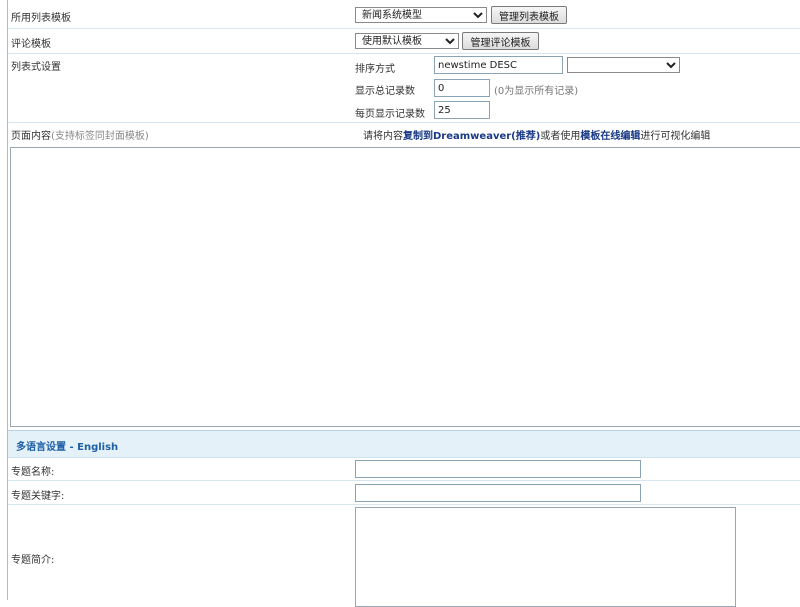  What do you see at coordinates (383, 136) in the screenshot?
I see `hint-prefix: 请将内容` at bounding box center [383, 136].